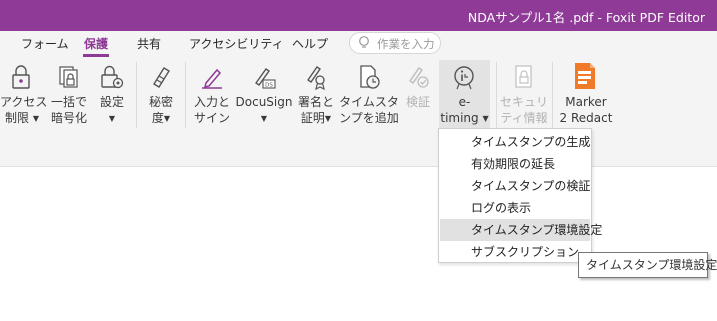 This screenshot has height=321, width=717. I want to click on confidential-icon, so click(161, 77).